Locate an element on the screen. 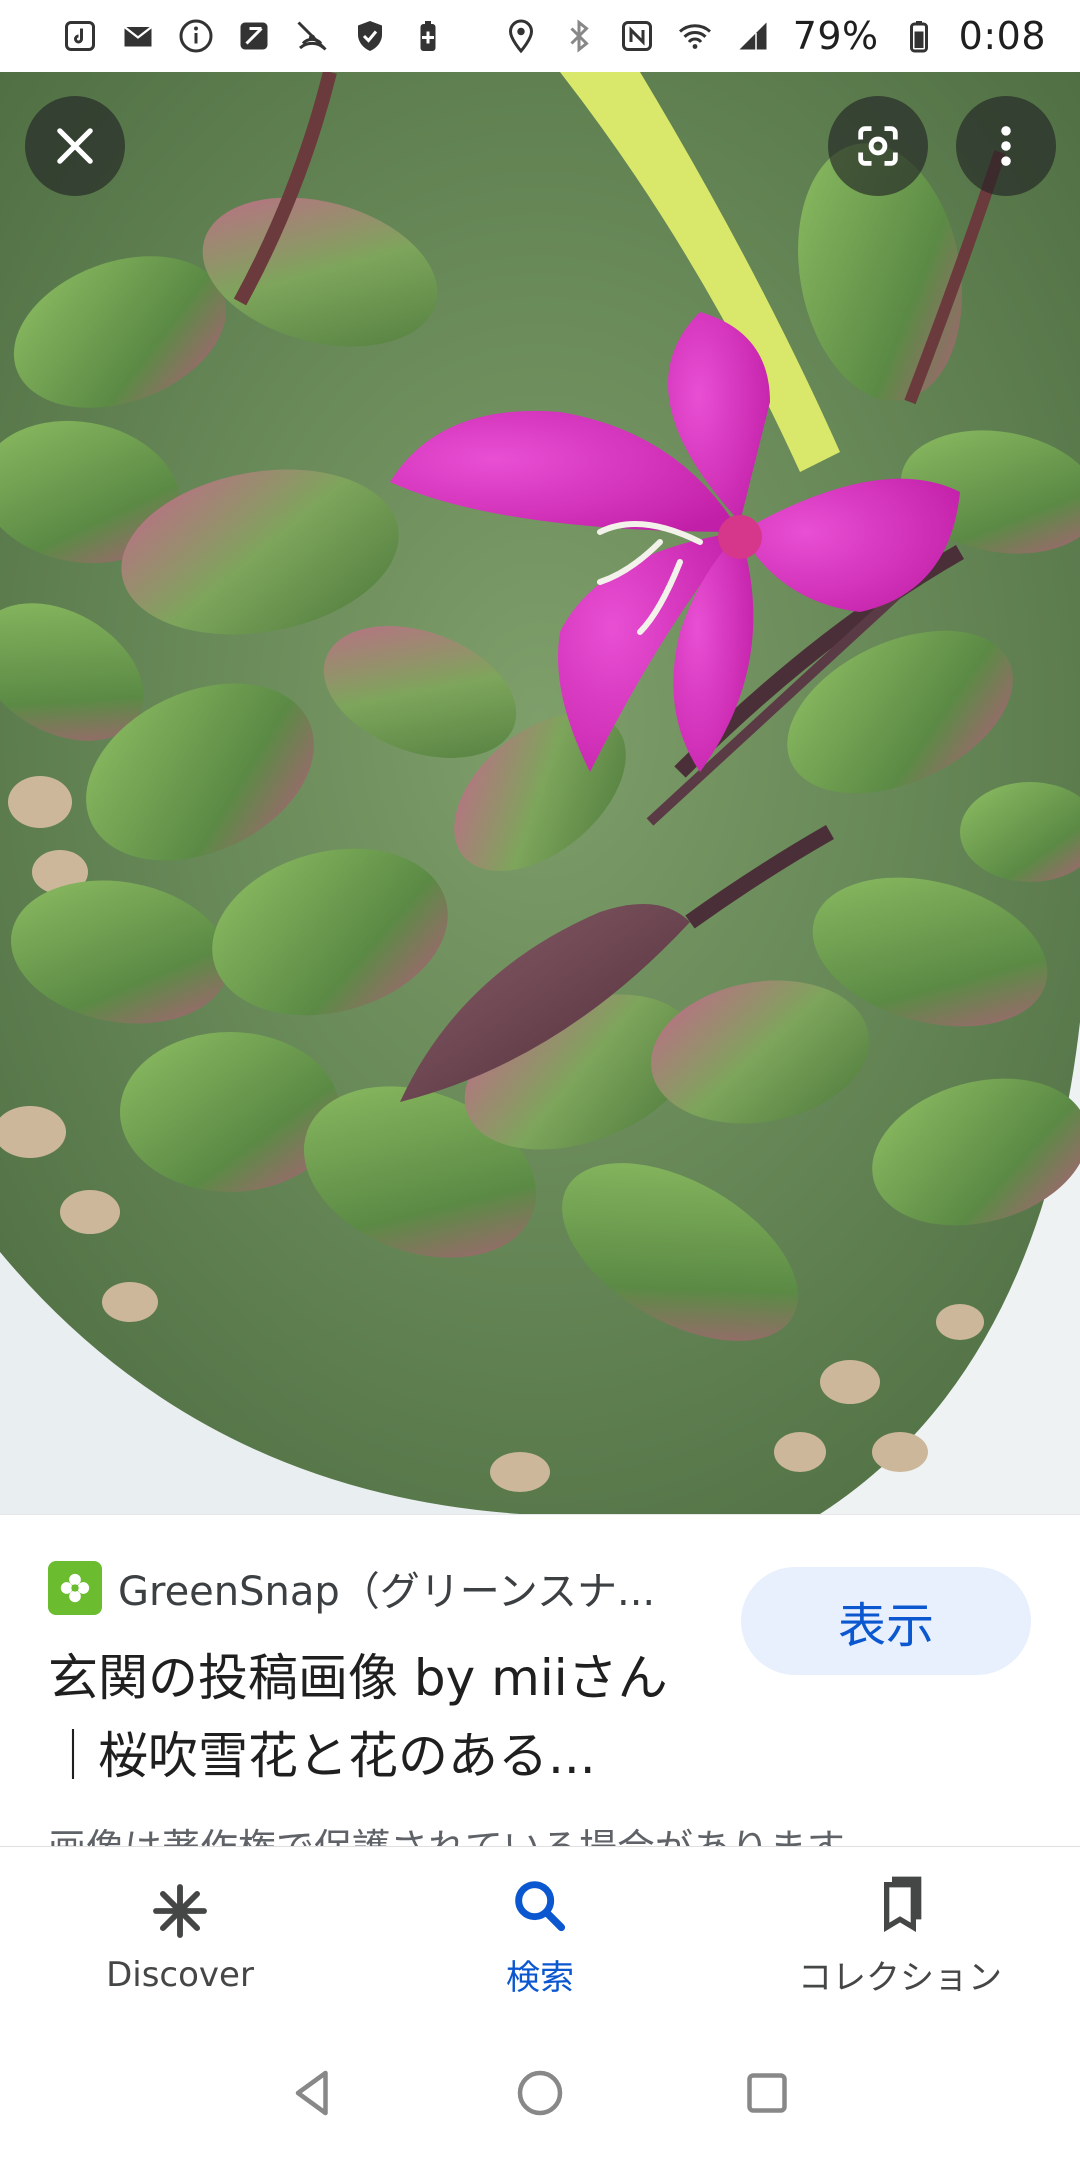 The height and width of the screenshot is (2160, 1080). more-vertical-icon is located at coordinates (1006, 146).